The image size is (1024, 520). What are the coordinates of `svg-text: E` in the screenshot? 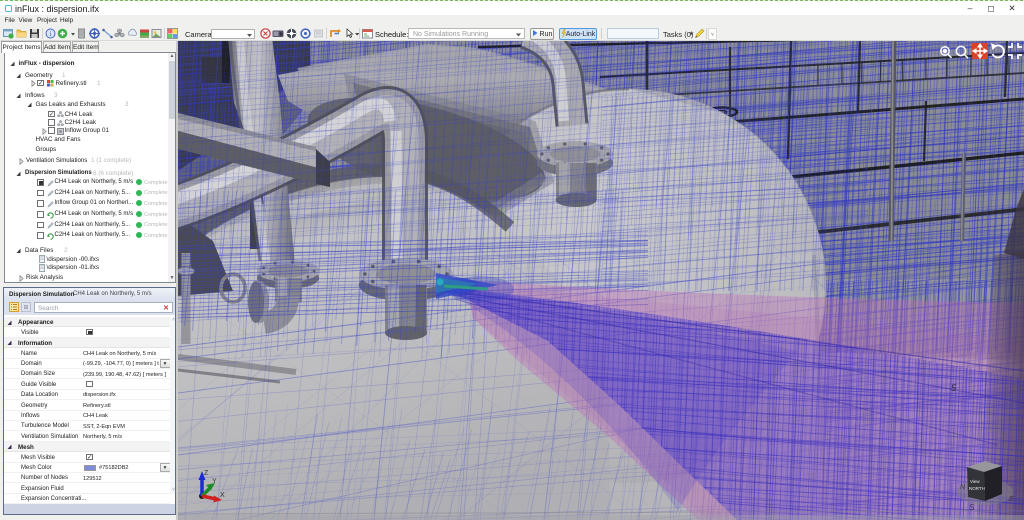 It's located at (1011, 499).